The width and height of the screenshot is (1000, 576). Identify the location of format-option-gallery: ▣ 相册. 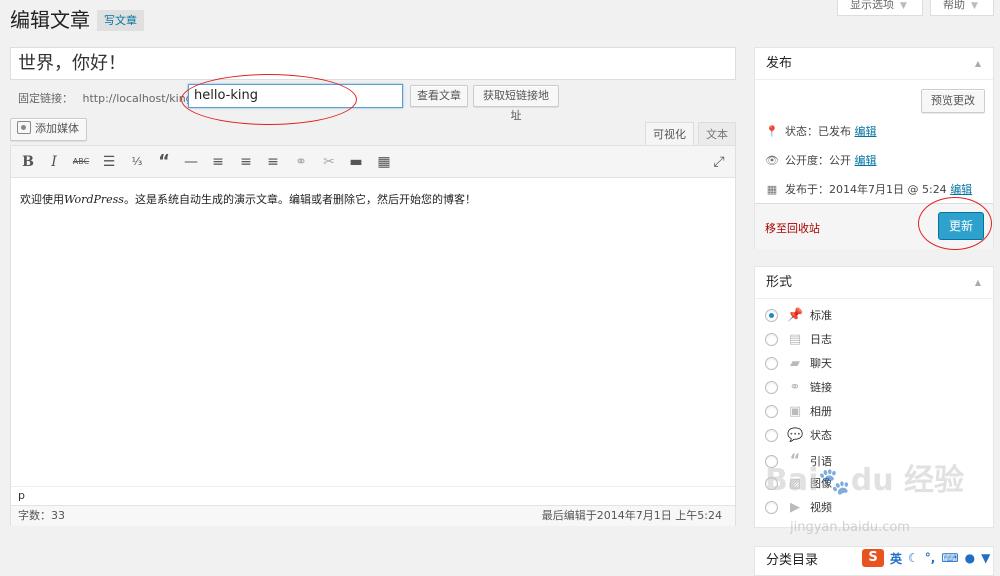
(798, 412).